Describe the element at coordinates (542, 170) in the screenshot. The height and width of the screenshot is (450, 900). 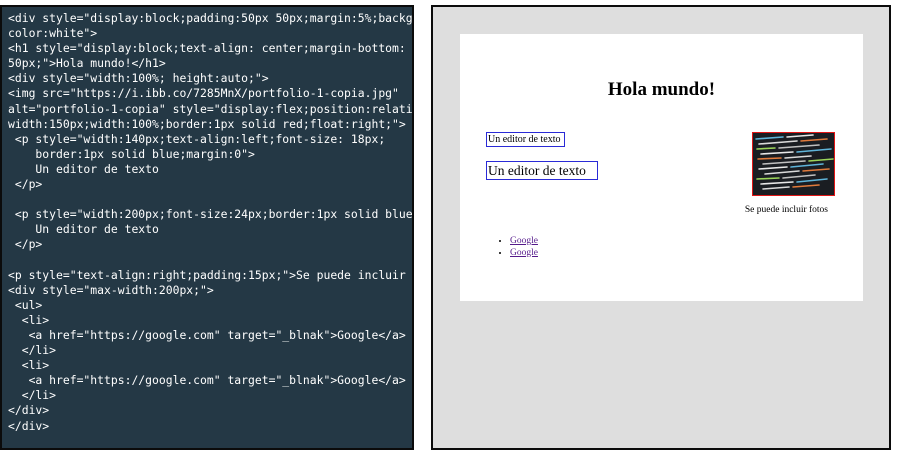
I see `paragraph-large-bordered: Un editor de texto` at that location.